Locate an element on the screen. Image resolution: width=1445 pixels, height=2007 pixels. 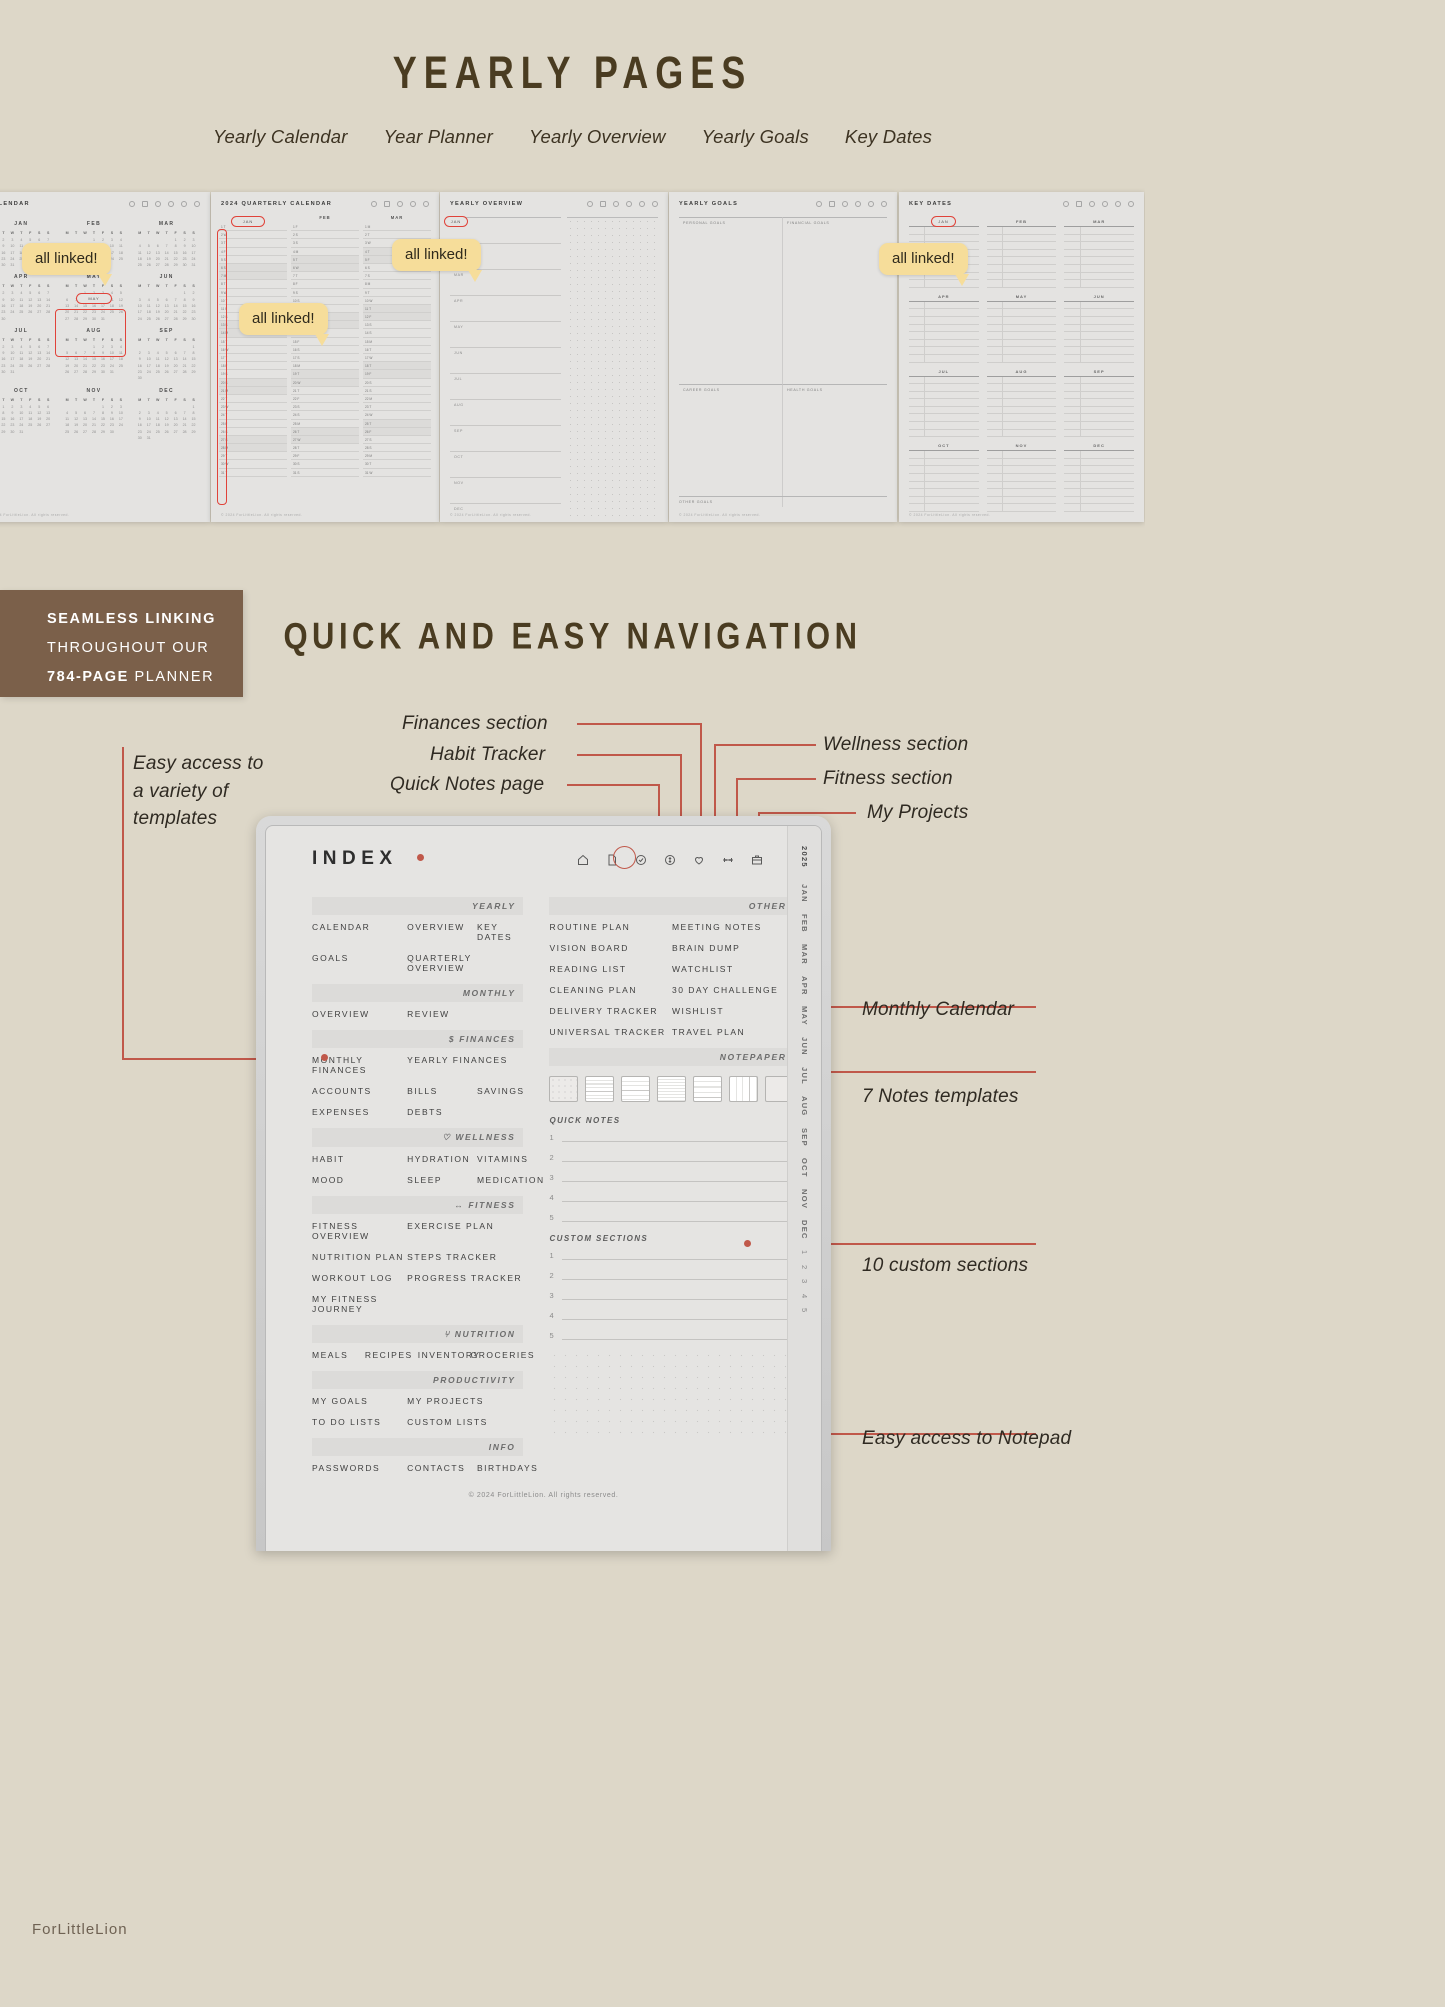
day-row: 13 S is located at coordinates (397, 325).